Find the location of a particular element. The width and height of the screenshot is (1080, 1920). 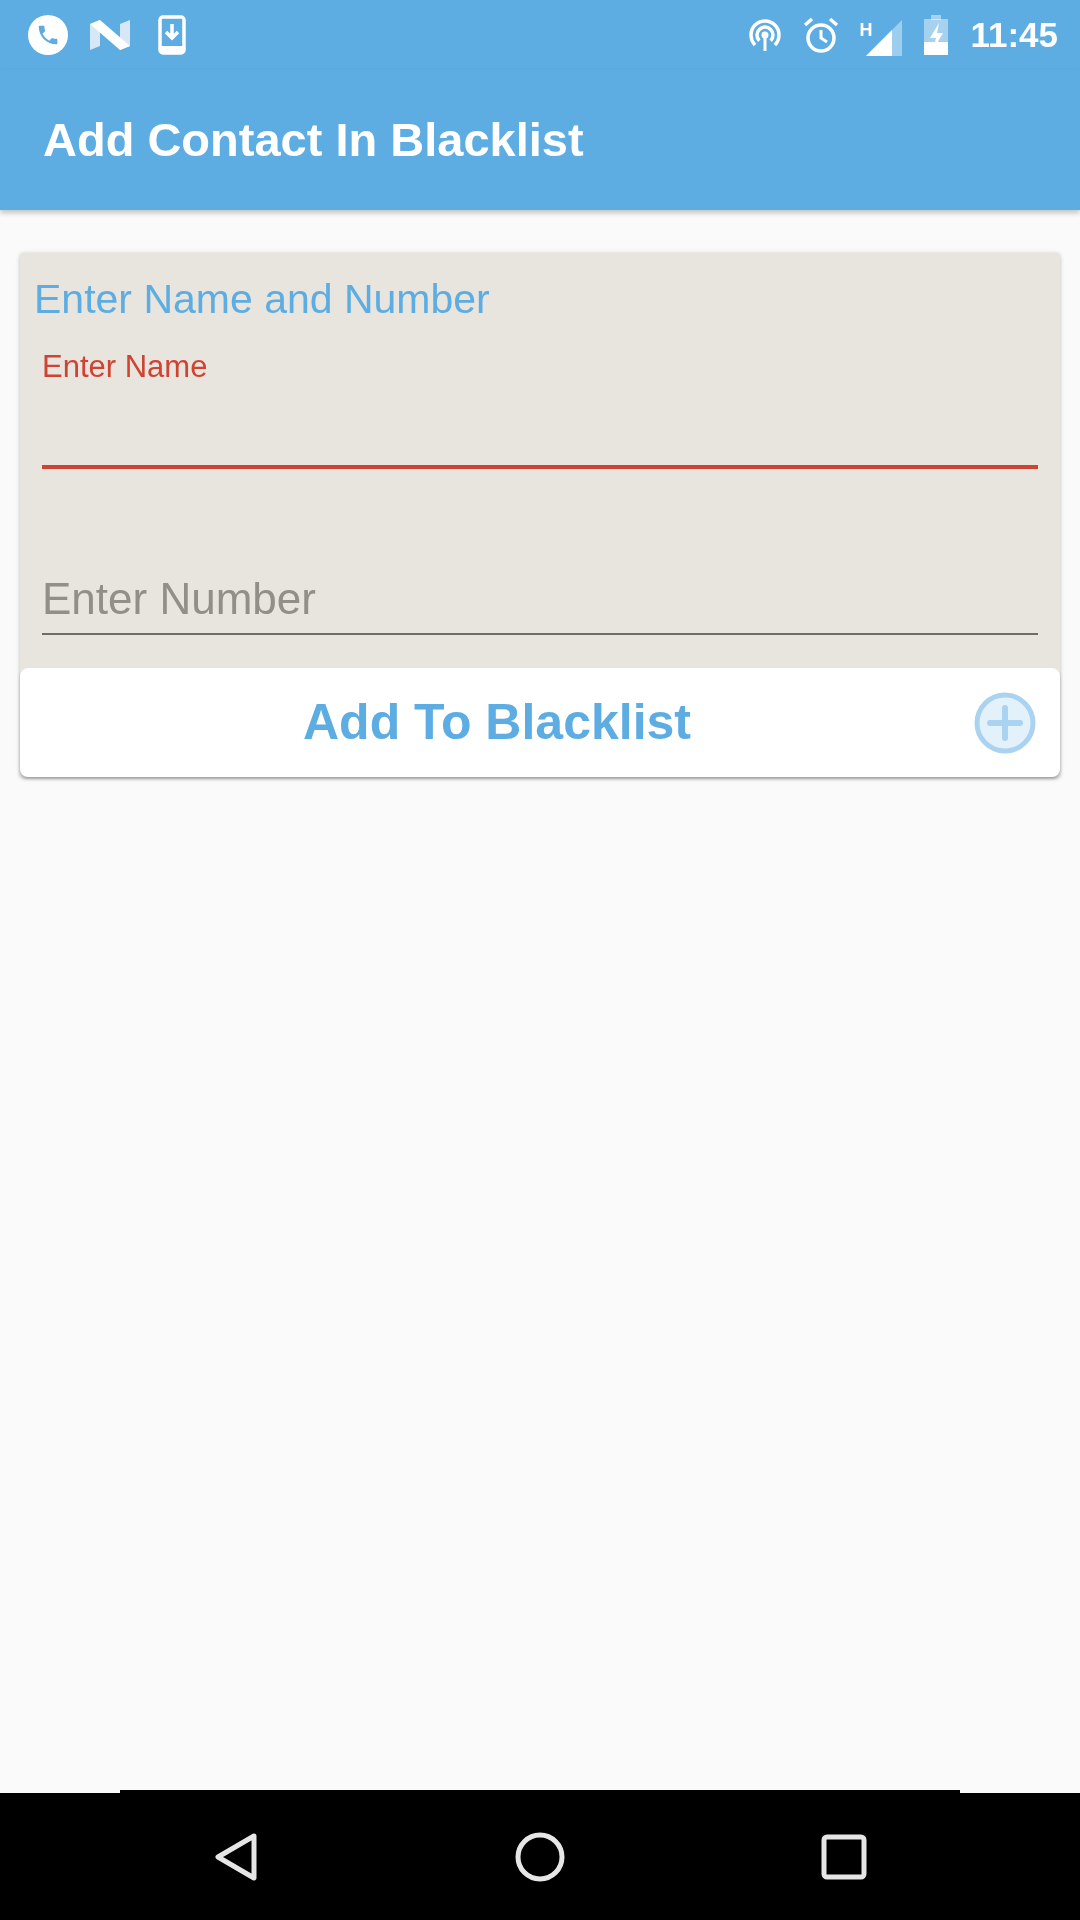

input-field: Enter Number is located at coordinates (540, 600).